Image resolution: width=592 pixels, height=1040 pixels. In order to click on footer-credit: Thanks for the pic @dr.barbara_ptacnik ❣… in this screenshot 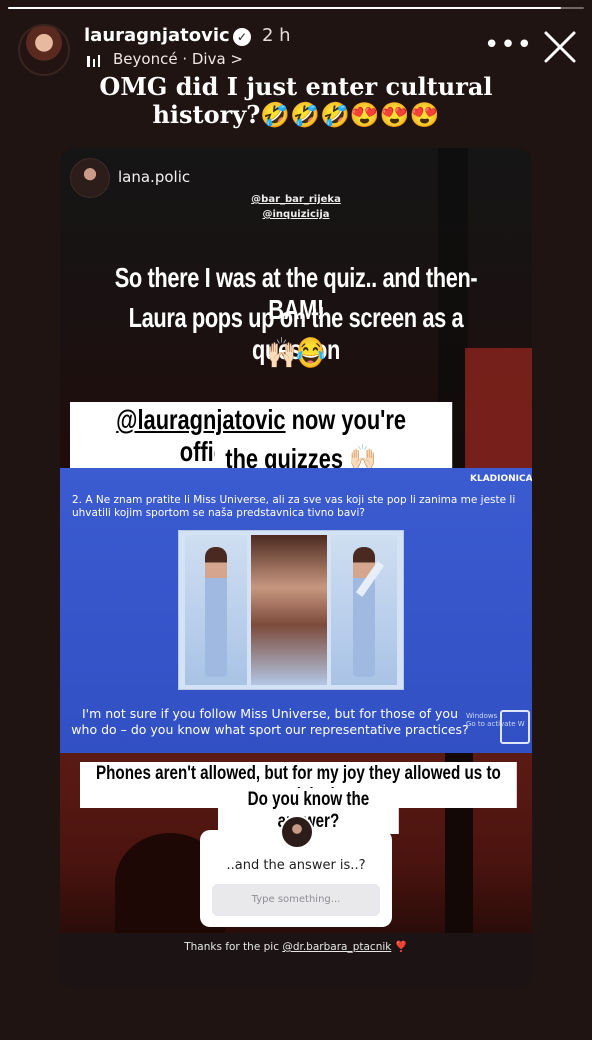, I will do `click(296, 946)`.